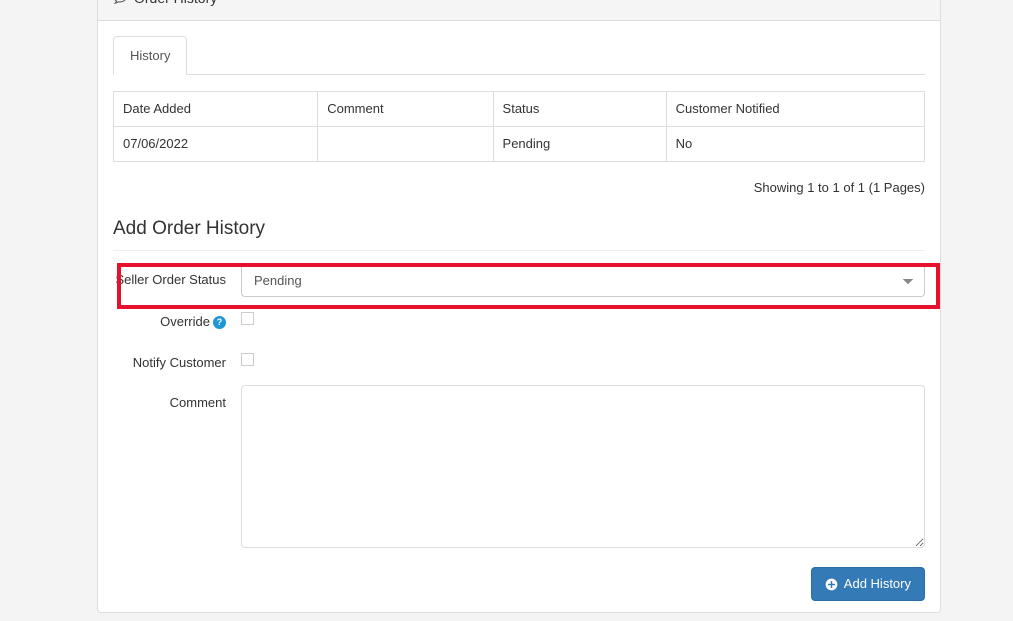 The height and width of the screenshot is (621, 1013). Describe the element at coordinates (405, 109) in the screenshot. I see `column-header-comment: Comment` at that location.